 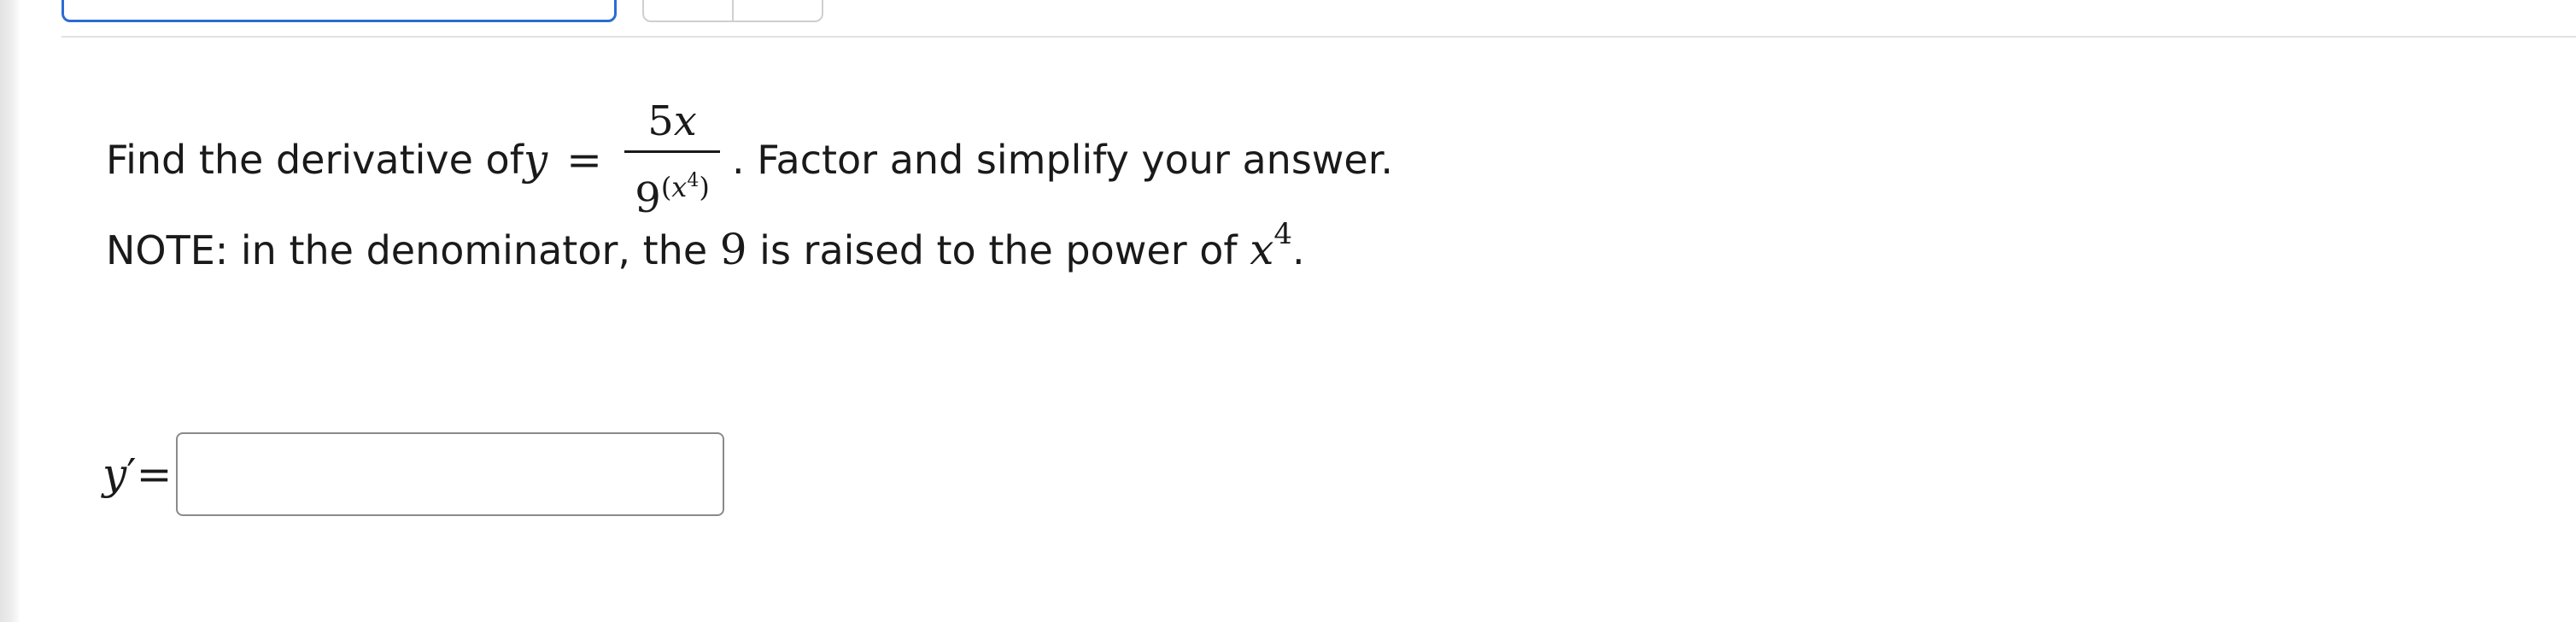 I want to click on numerator-text: 5x, so click(x=672, y=121).